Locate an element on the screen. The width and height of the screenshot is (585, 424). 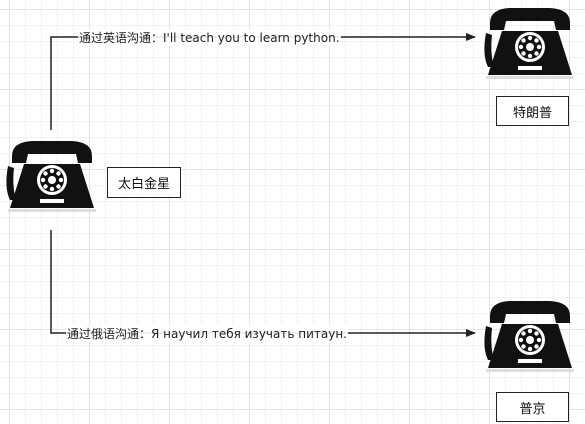
edge-label-english: 通过英语沟通：I'll teach you to learn python. is located at coordinates (209, 37).